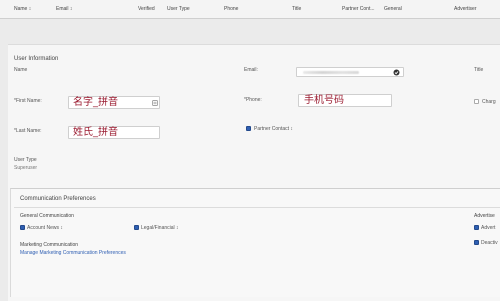 This screenshot has height=301, width=500. Describe the element at coordinates (489, 102) in the screenshot. I see `charge-label: Charg` at that location.